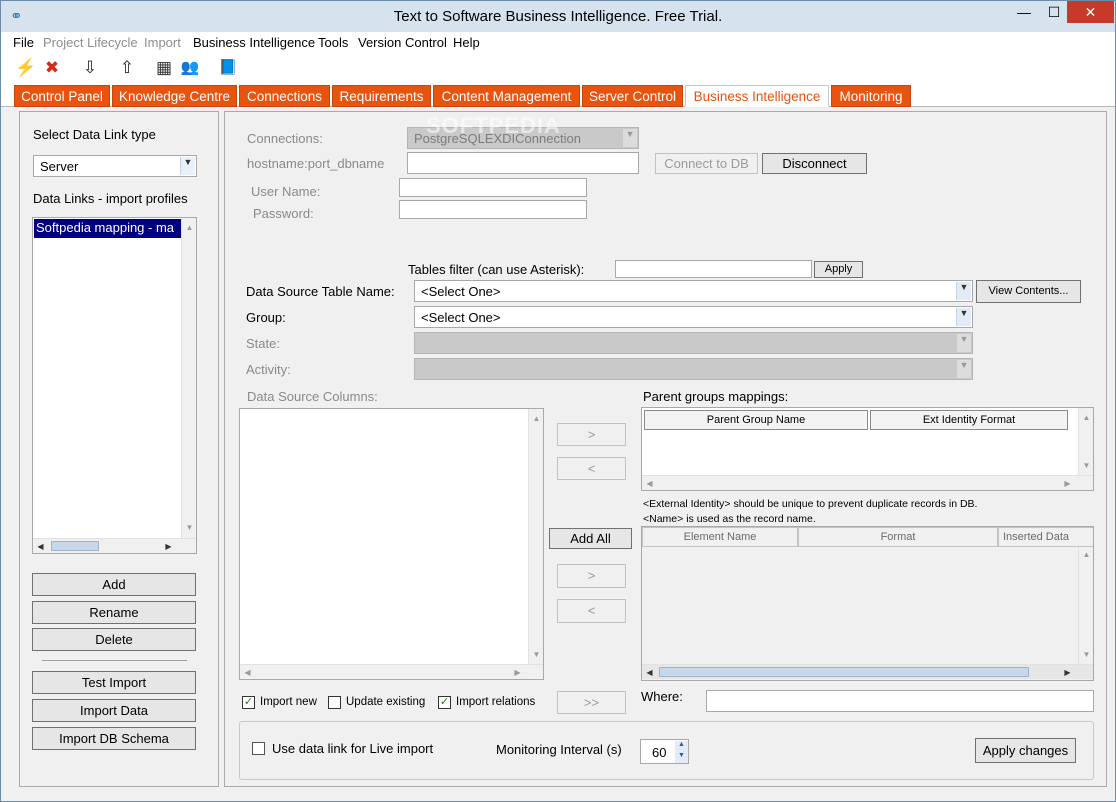  What do you see at coordinates (90, 68) in the screenshot?
I see `arrow-down-icon: ⇩` at bounding box center [90, 68].